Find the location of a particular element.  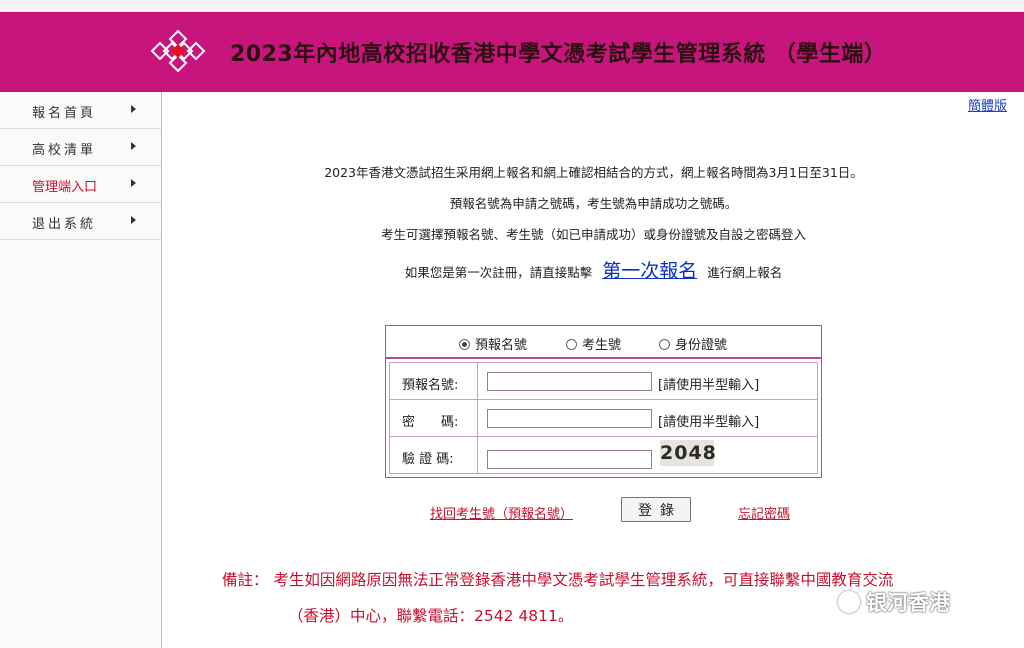

diamond-logo-icon is located at coordinates (178, 51).